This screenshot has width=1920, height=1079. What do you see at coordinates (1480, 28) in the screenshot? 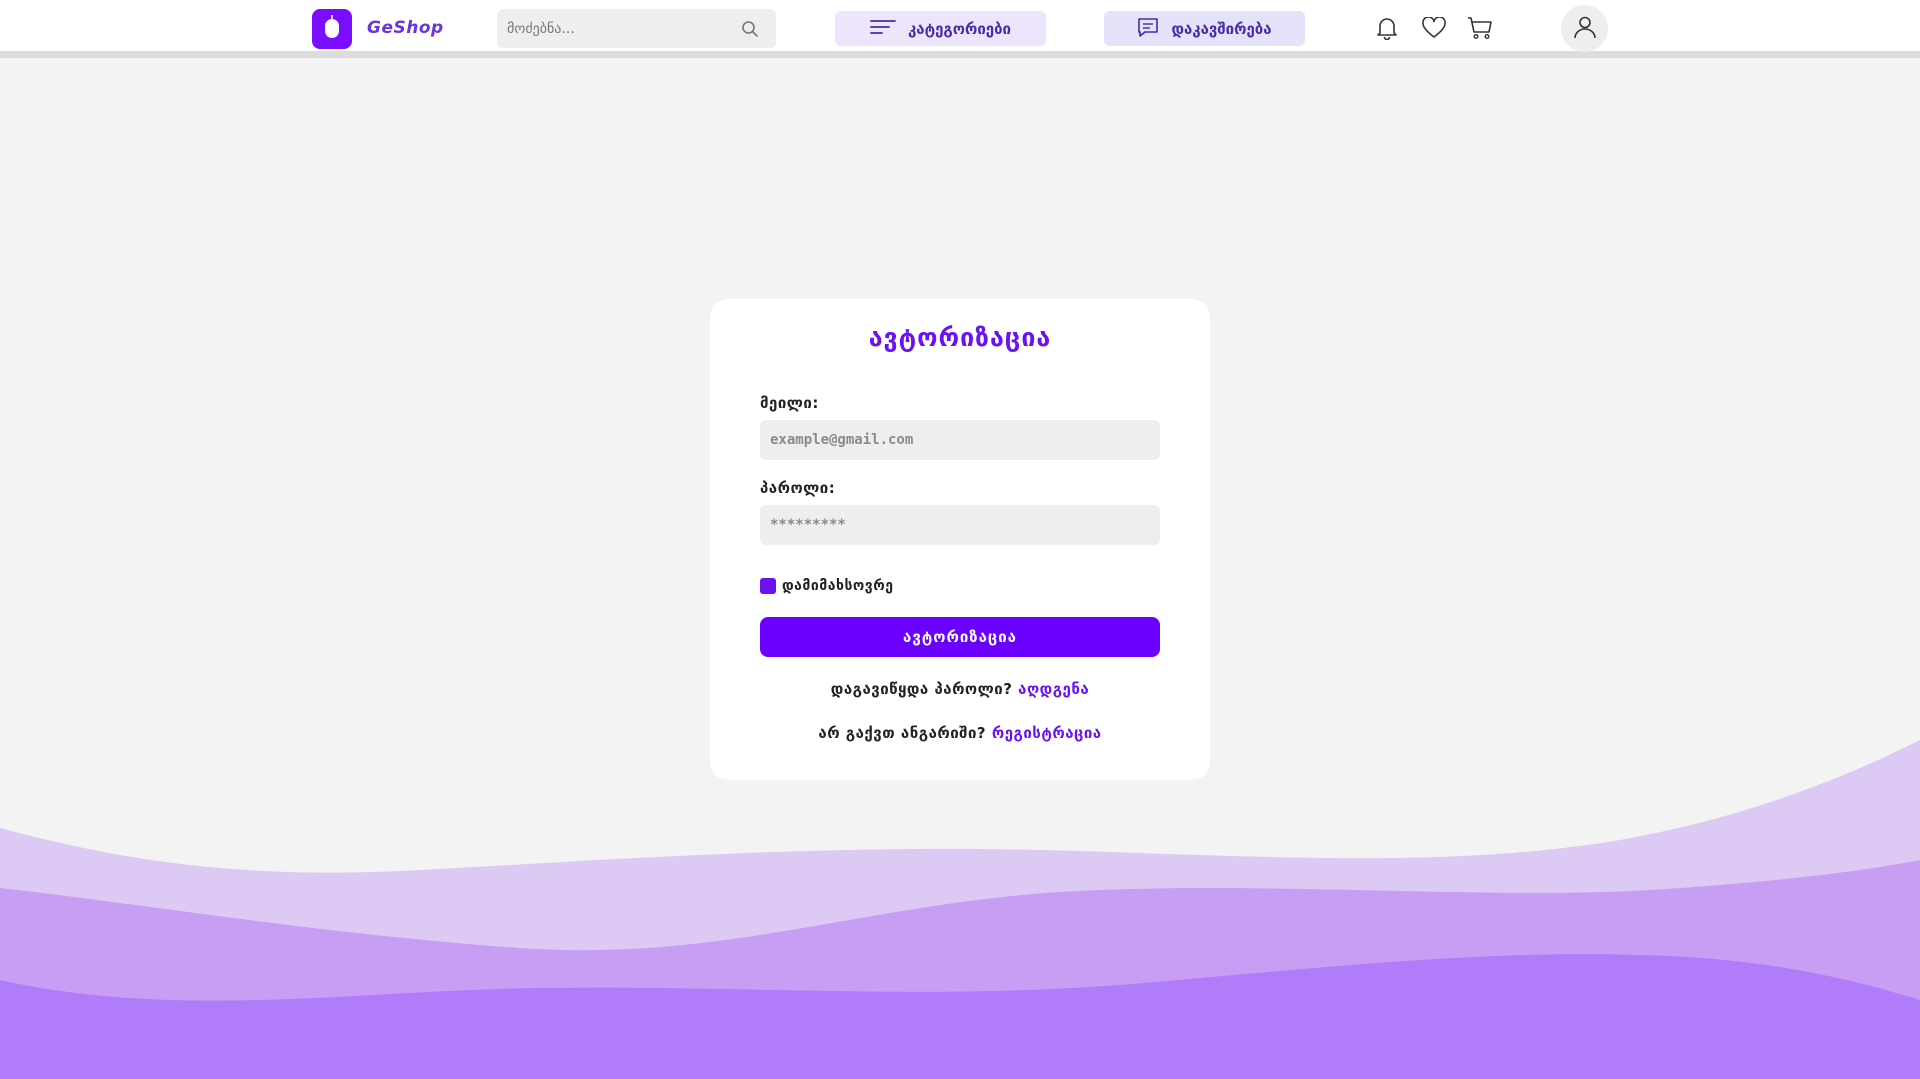
I see `cart-icon` at bounding box center [1480, 28].